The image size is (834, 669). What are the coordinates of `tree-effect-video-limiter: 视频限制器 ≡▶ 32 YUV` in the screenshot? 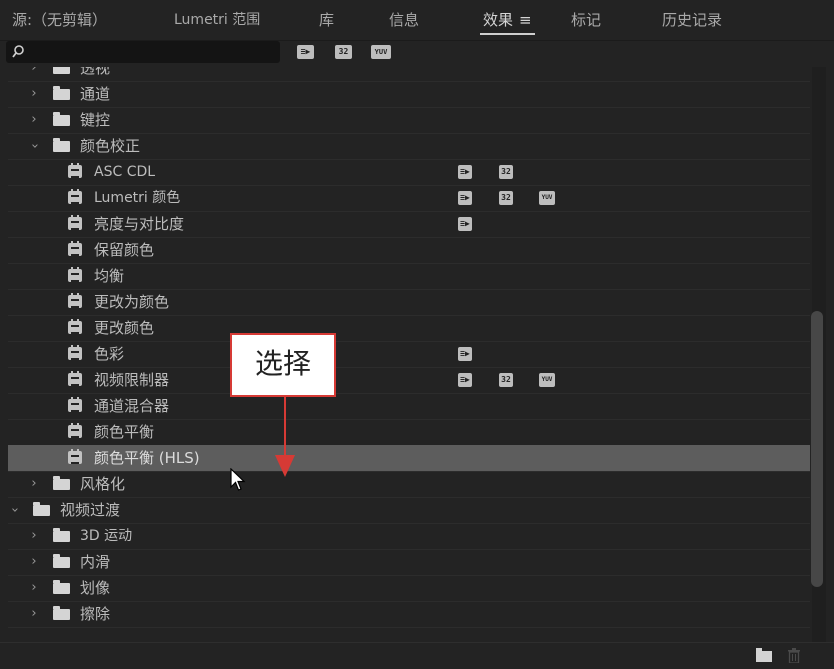 It's located at (409, 380).